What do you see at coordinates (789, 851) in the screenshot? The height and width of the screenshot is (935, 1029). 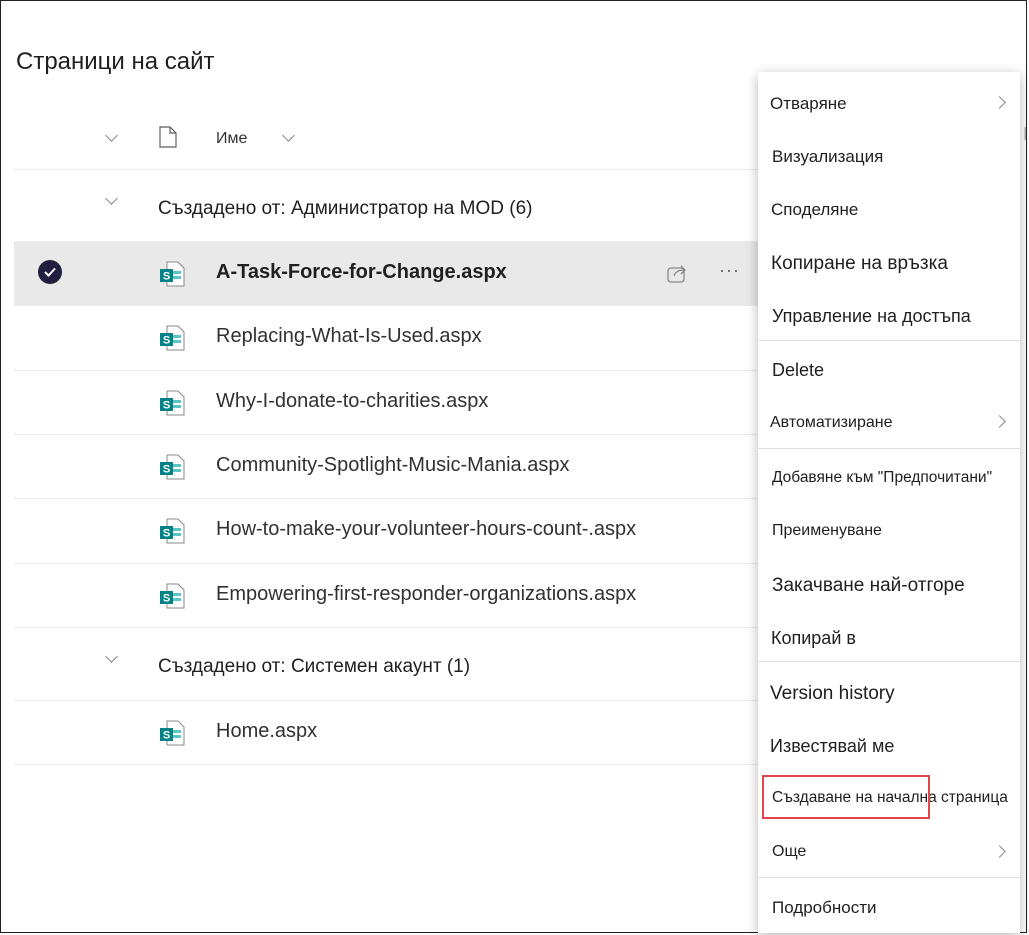 I see `menu-item-label: Още` at bounding box center [789, 851].